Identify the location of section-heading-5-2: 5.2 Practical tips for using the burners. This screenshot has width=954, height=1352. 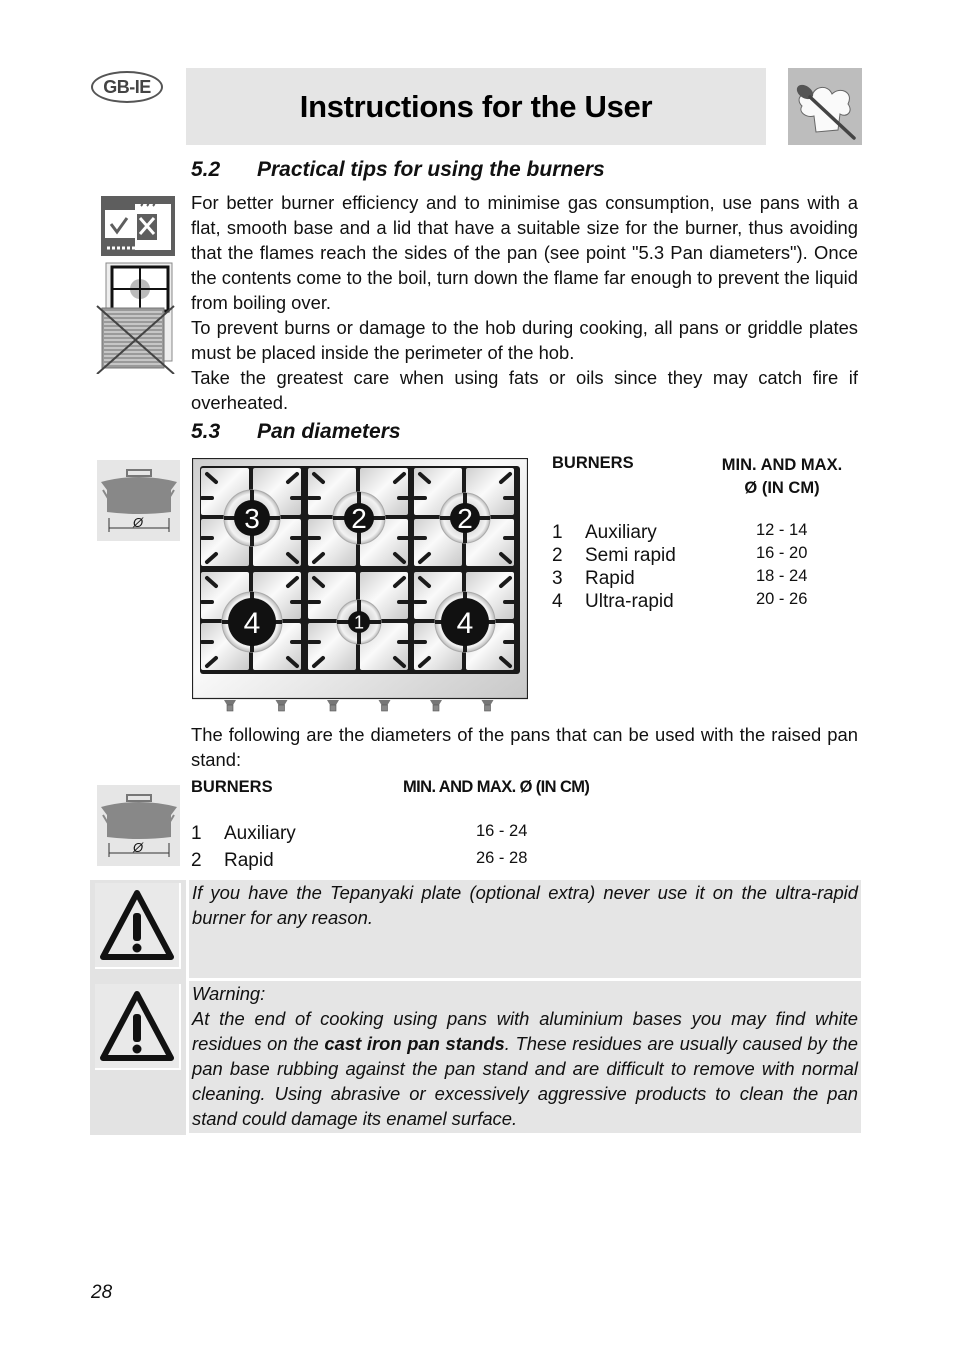
(398, 170).